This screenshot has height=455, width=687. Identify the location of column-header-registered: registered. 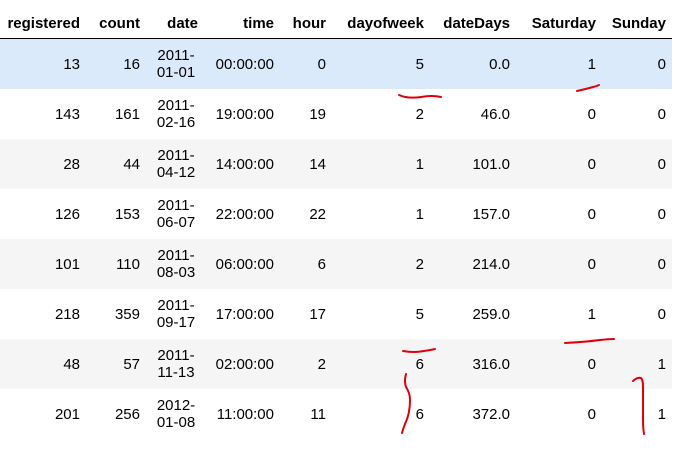
(43, 19).